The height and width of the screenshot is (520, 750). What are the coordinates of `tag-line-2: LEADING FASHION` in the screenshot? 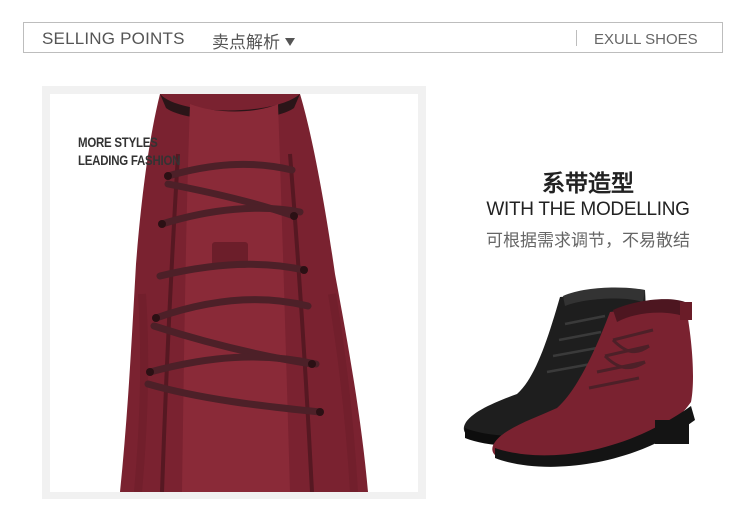 It's located at (129, 160).